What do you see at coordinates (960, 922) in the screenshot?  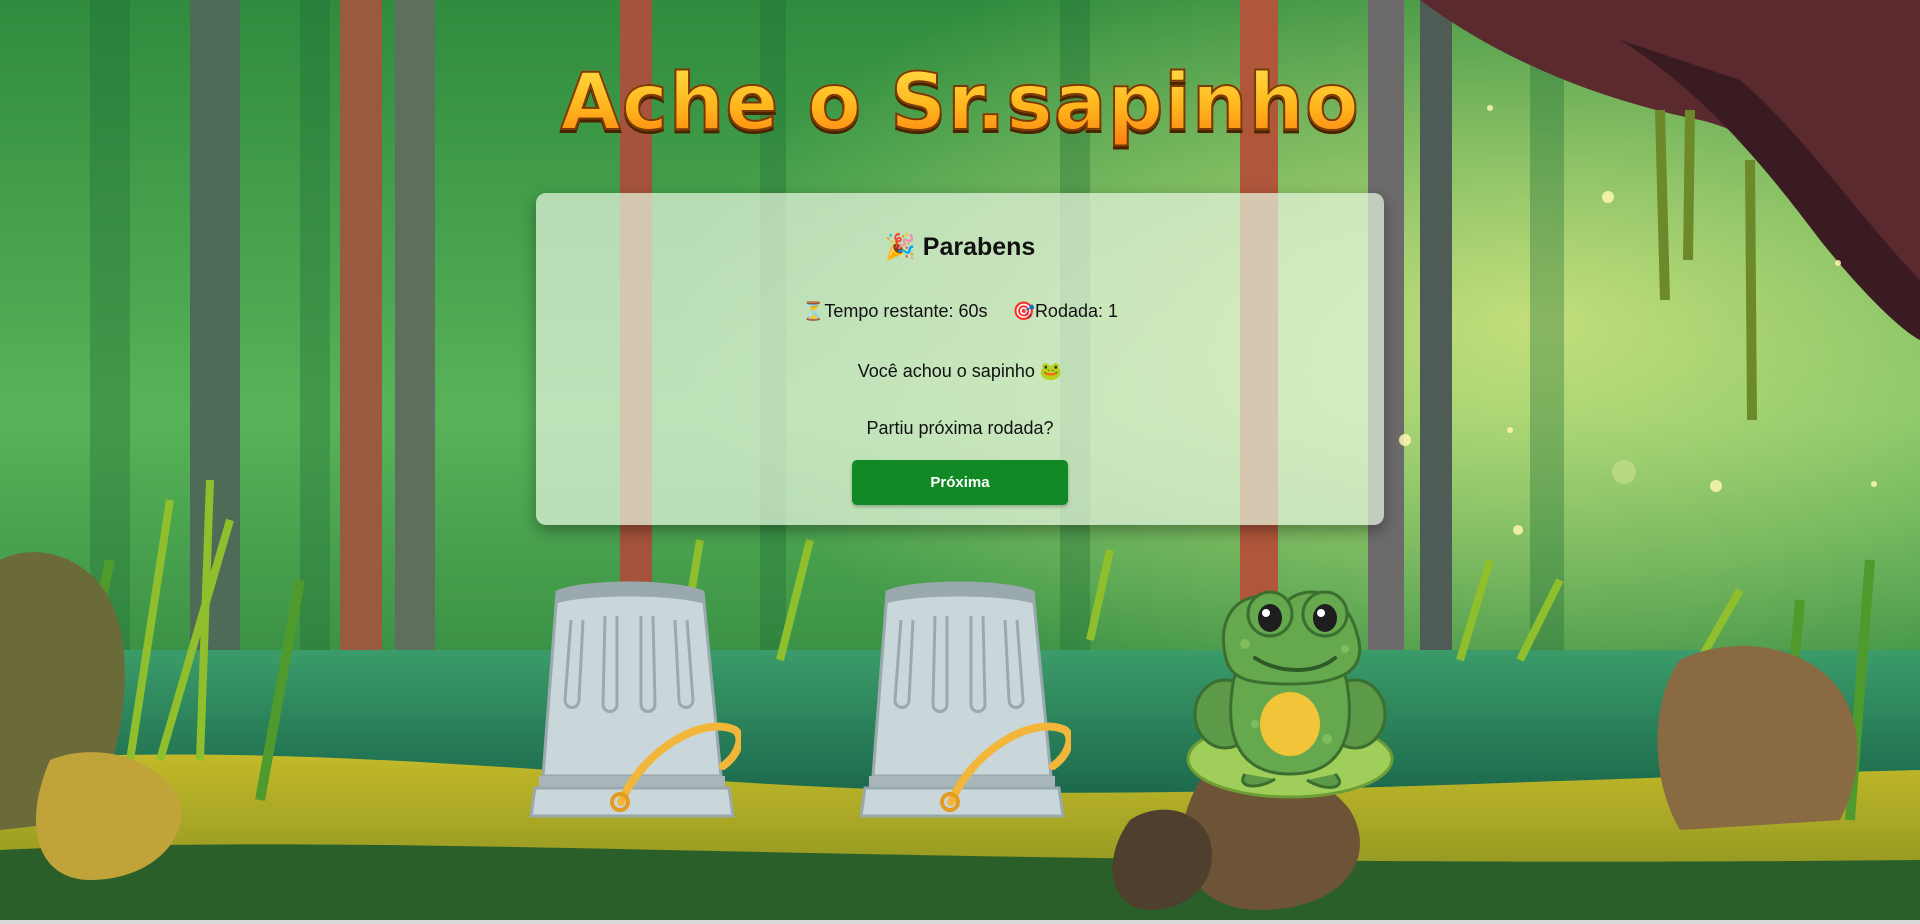 I see `bottom-bar` at bounding box center [960, 922].